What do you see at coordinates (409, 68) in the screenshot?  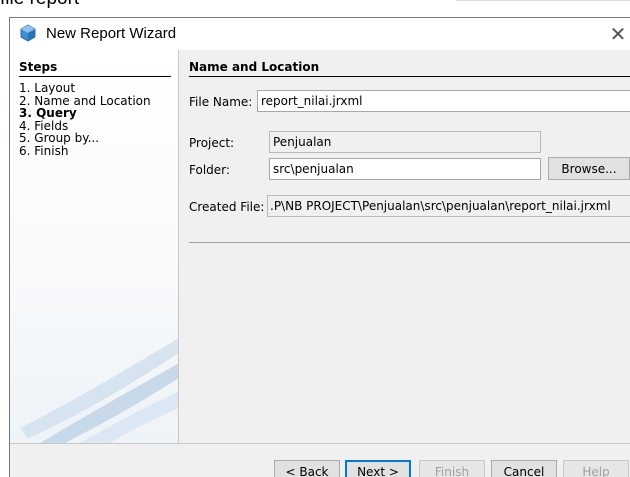 I see `section-heading: Name and Location` at bounding box center [409, 68].